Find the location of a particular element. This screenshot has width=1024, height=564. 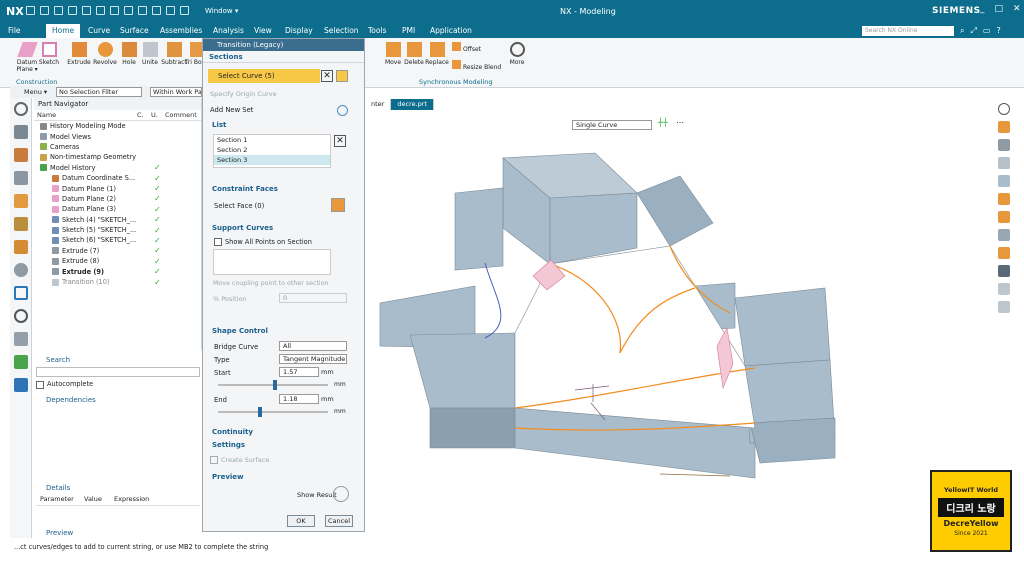

table-row: Datum Coordinate S... ✓ is located at coordinates (117, 178).